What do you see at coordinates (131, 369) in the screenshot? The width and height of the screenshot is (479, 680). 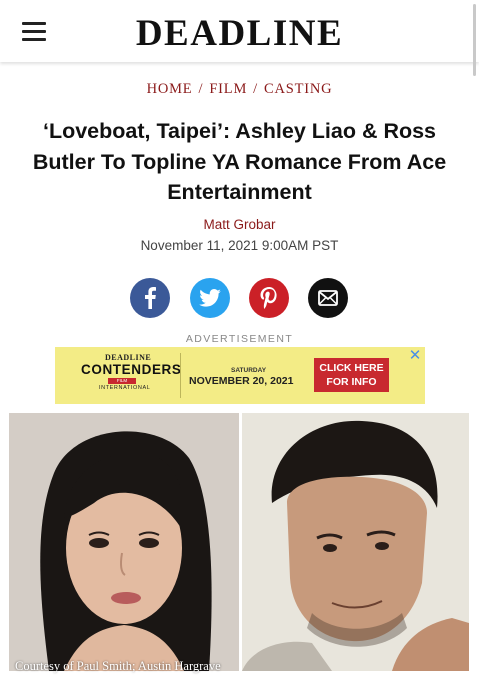 I see `ad-brand-name: CONTENDERS` at bounding box center [131, 369].